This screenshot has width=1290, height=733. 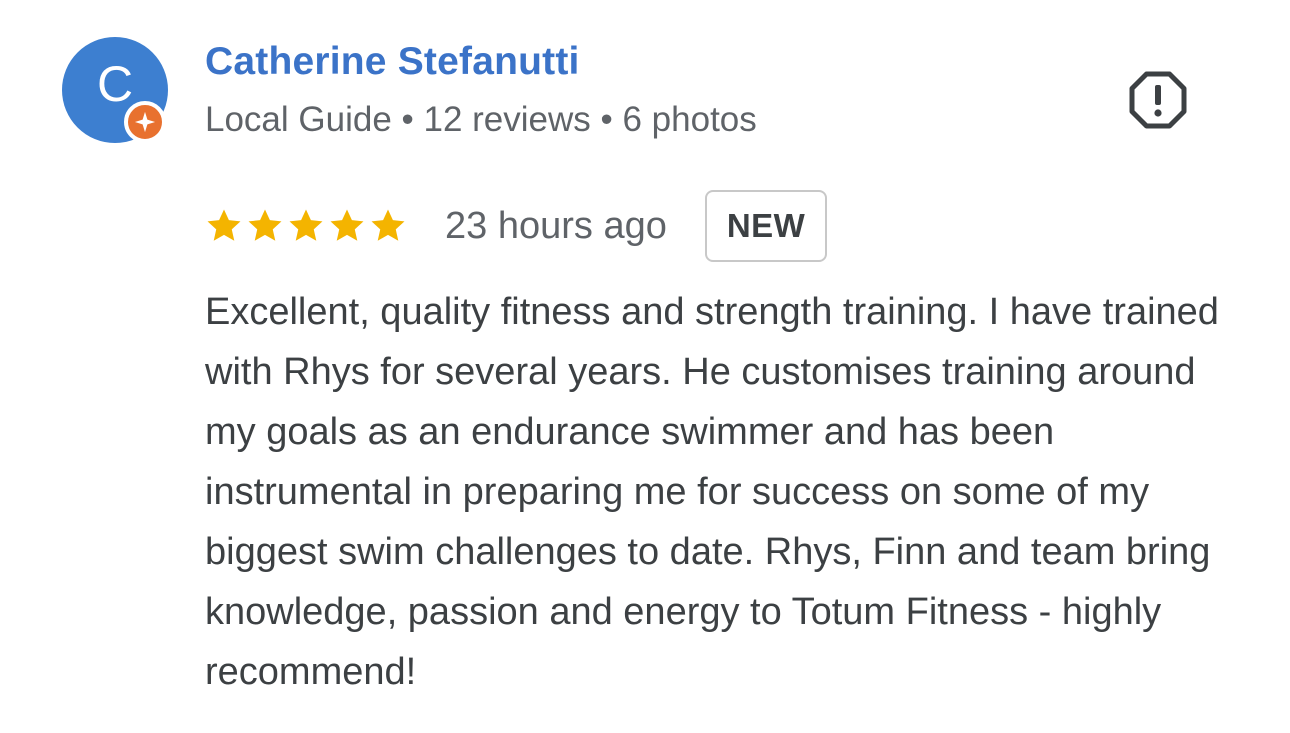 What do you see at coordinates (392, 62) in the screenshot?
I see `reviewer-name: Catherine Stefanutti` at bounding box center [392, 62].